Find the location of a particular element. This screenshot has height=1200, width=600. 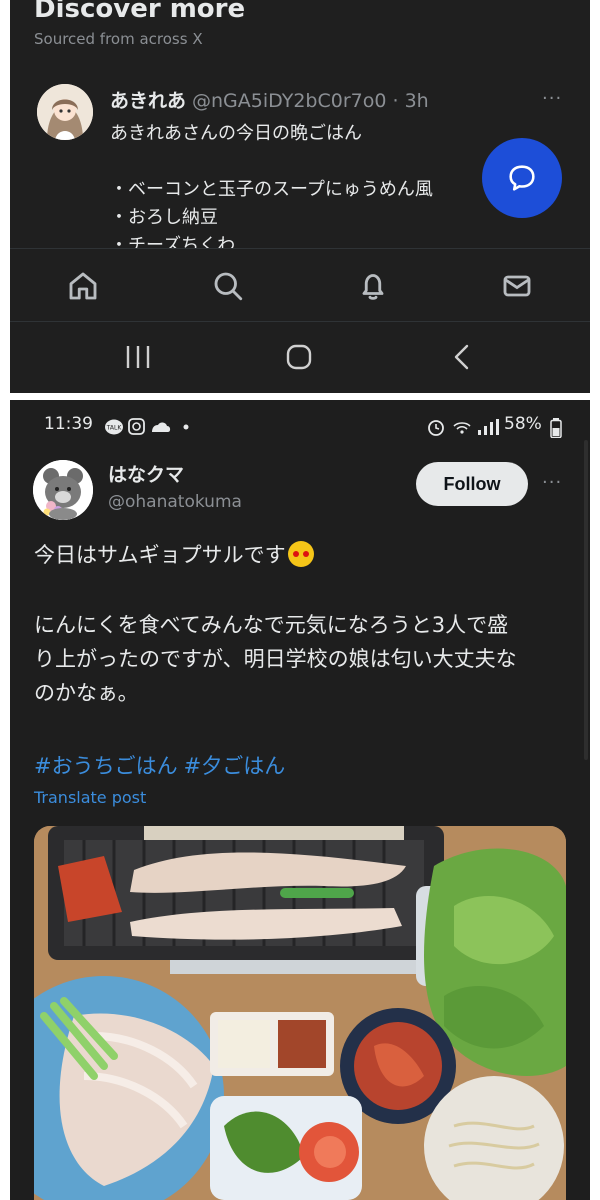

compose-message-icon is located at coordinates (522, 178).